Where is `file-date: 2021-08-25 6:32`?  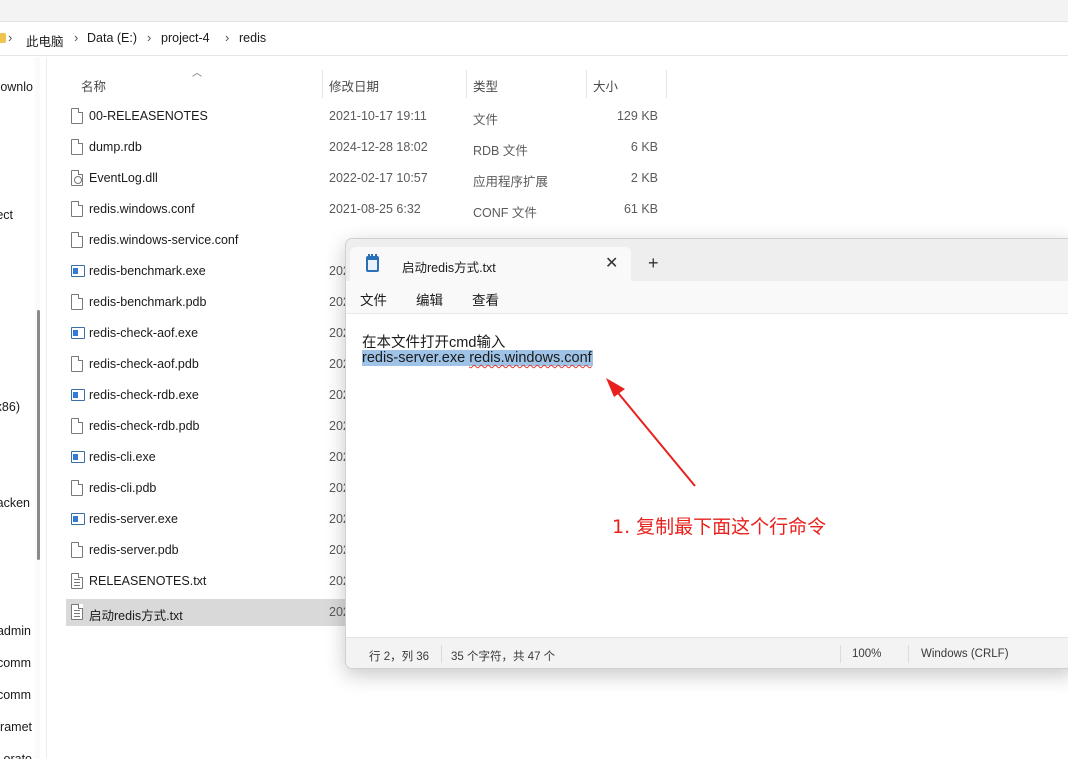
file-date: 2021-08-25 6:32 is located at coordinates (375, 209).